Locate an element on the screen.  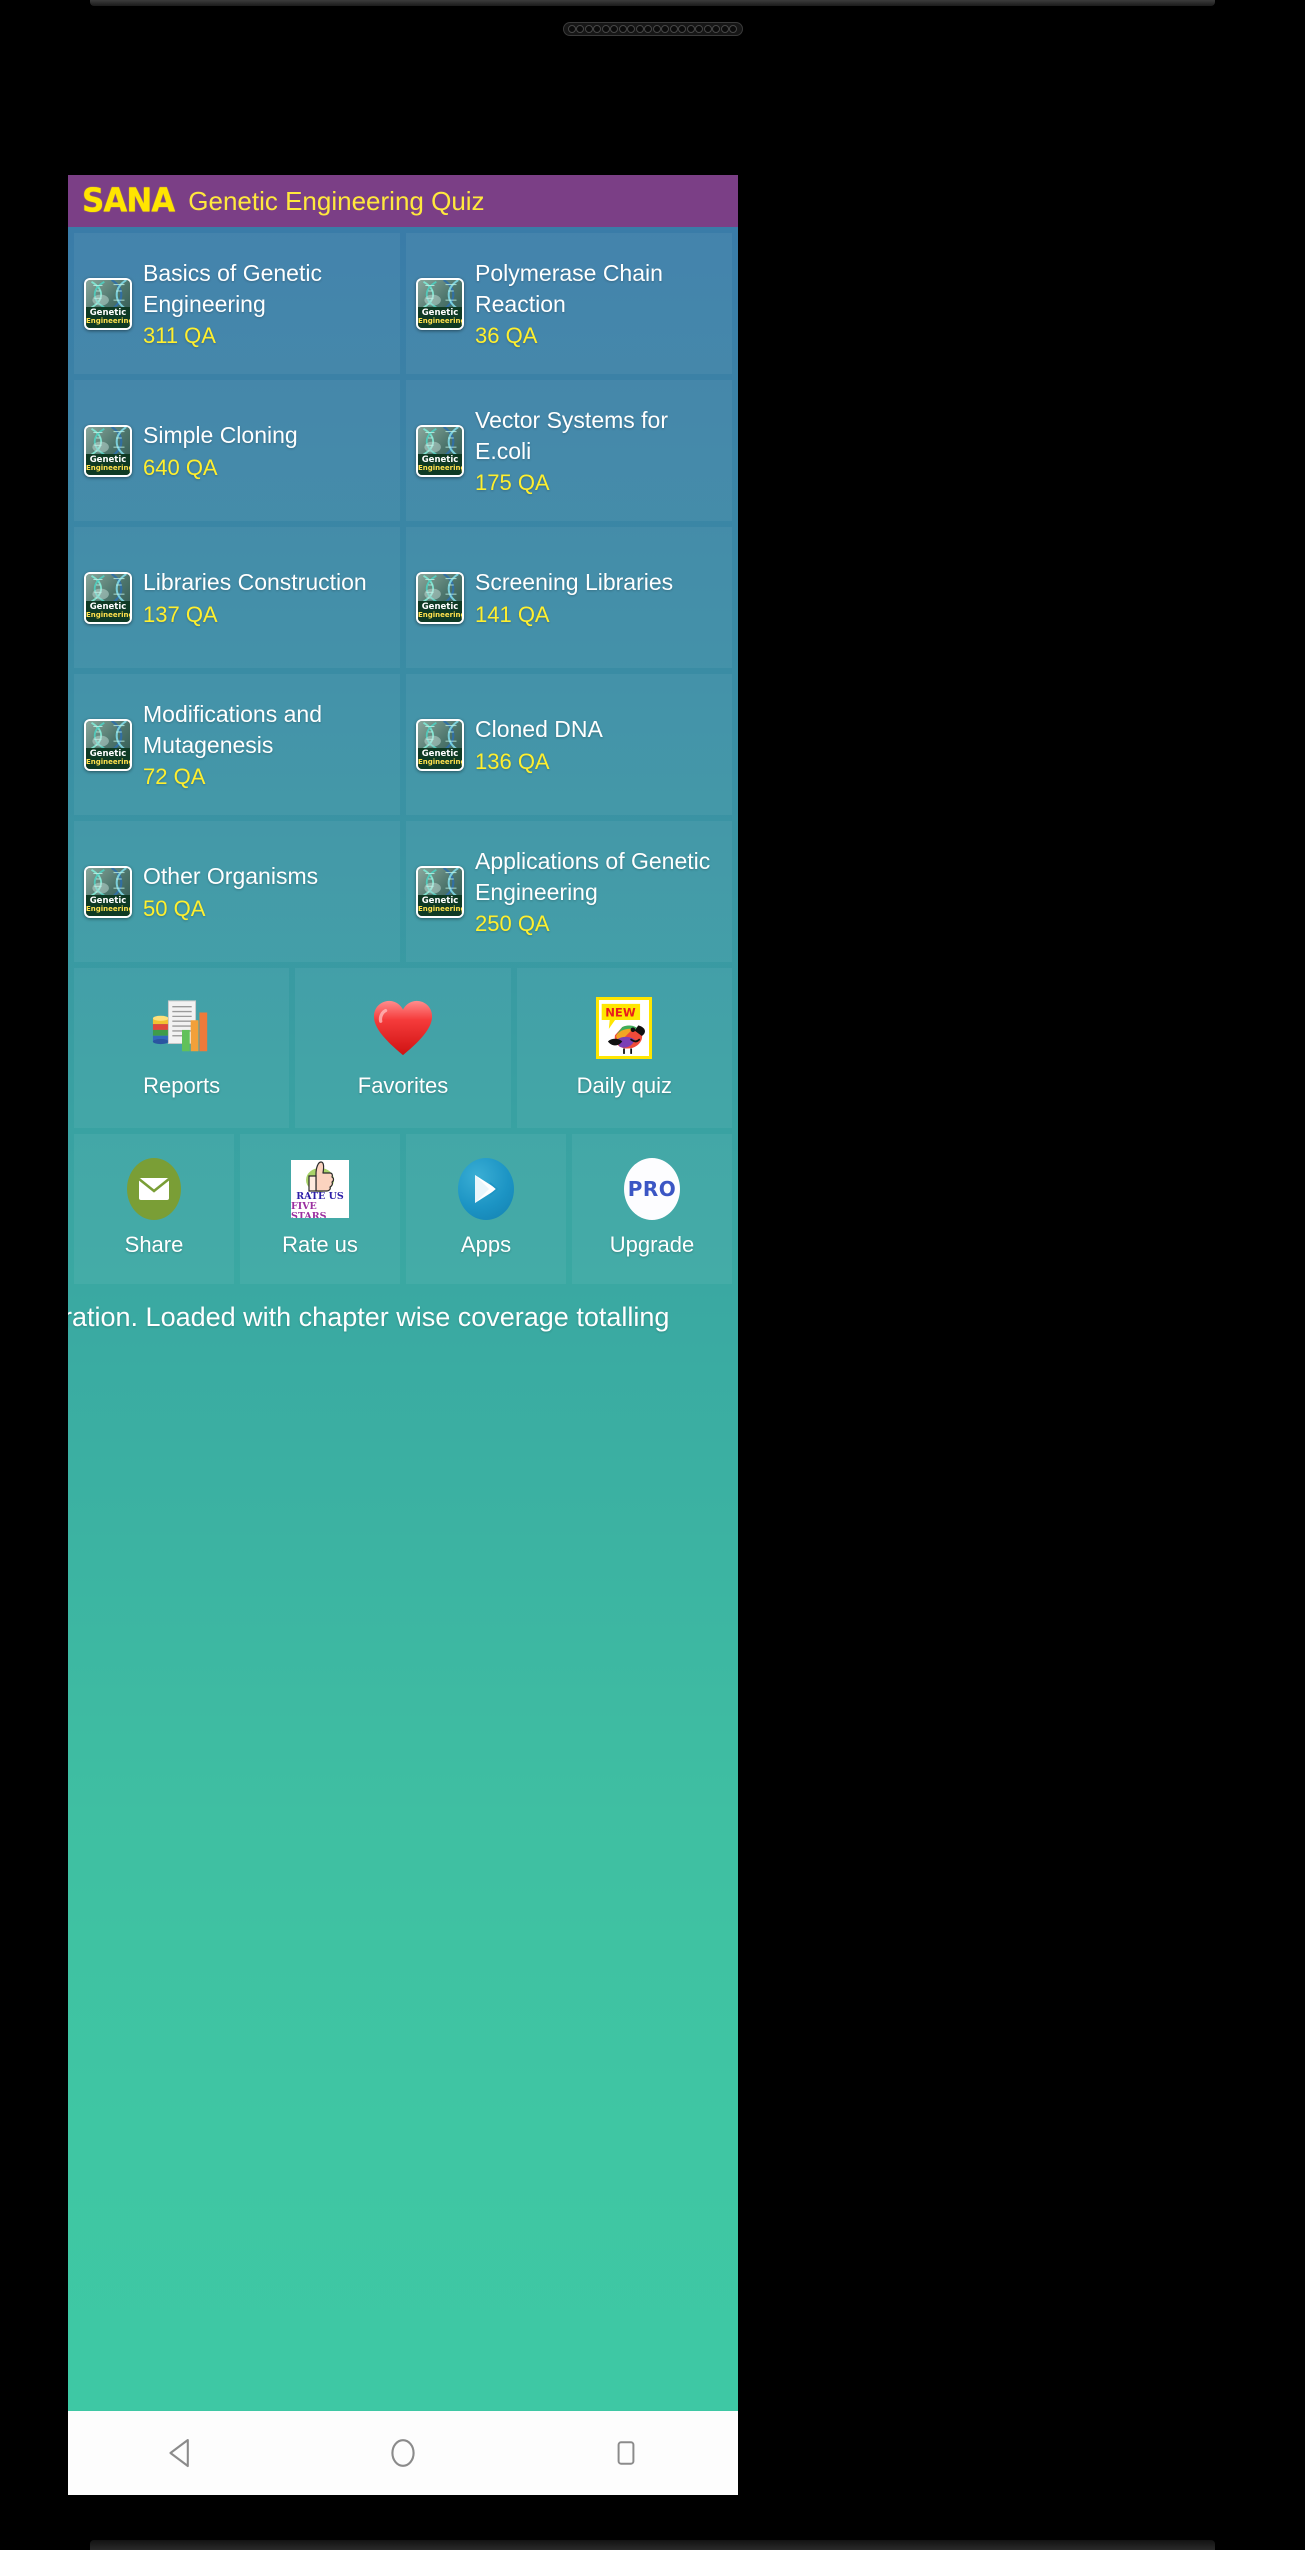
home-circle-icon is located at coordinates (403, 2453).